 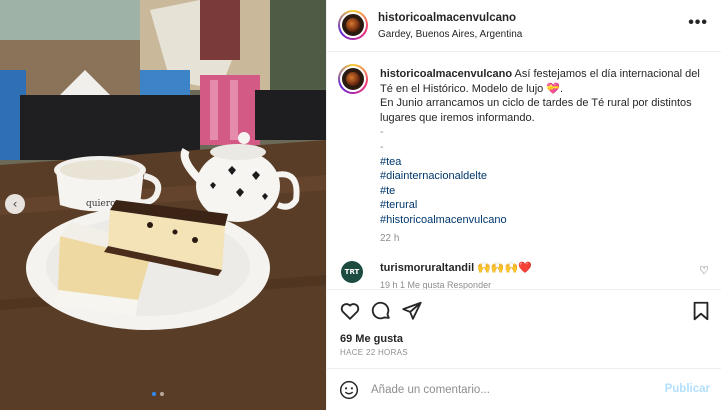 What do you see at coordinates (353, 25) in the screenshot?
I see `avatar` at bounding box center [353, 25].